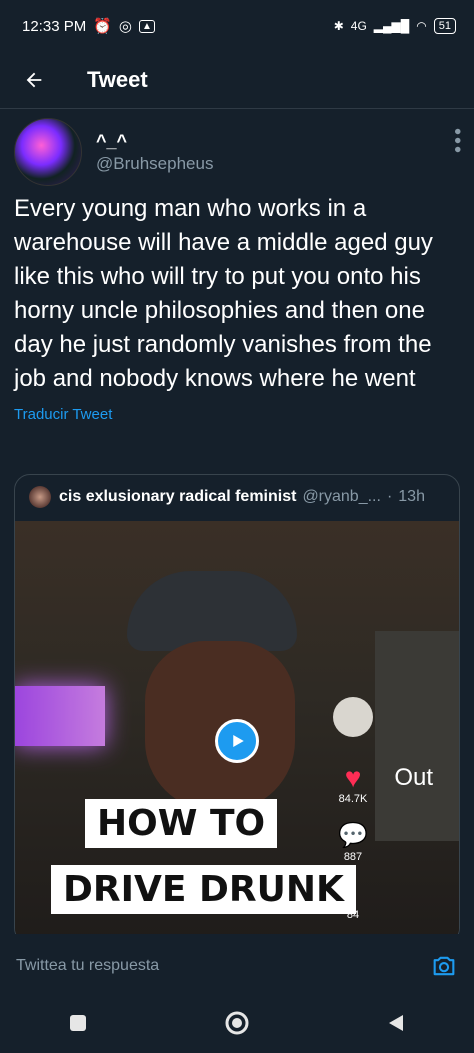 Image resolution: width=474 pixels, height=1053 pixels. I want to click on reply-bar: Twittea tu respuesta, so click(237, 966).